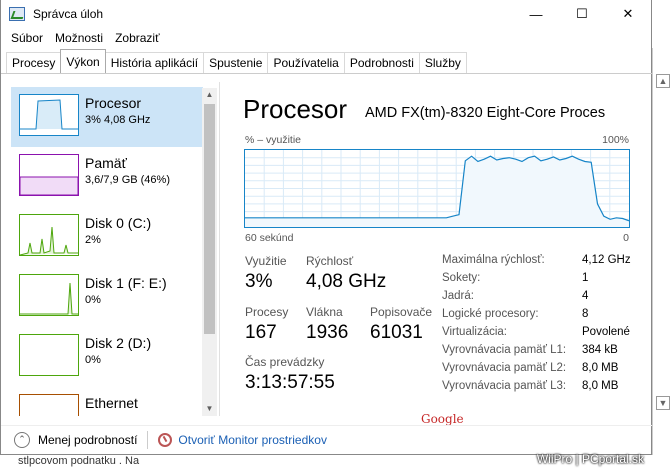 The height and width of the screenshot is (470, 672). Describe the element at coordinates (111, 403) in the screenshot. I see `sidebar-item-label: Ethernet` at that location.